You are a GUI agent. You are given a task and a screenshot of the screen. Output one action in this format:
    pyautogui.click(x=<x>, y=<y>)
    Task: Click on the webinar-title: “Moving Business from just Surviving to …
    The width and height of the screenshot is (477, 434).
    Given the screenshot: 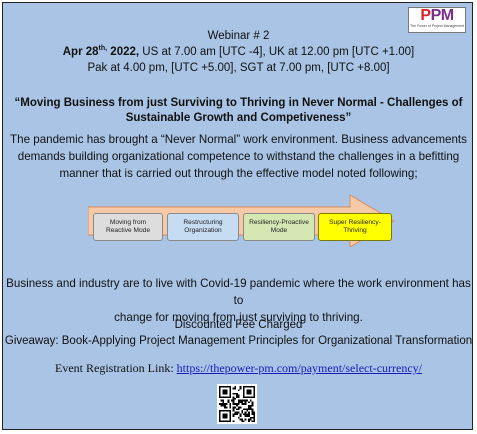 What is the action you would take?
    pyautogui.click(x=238, y=110)
    